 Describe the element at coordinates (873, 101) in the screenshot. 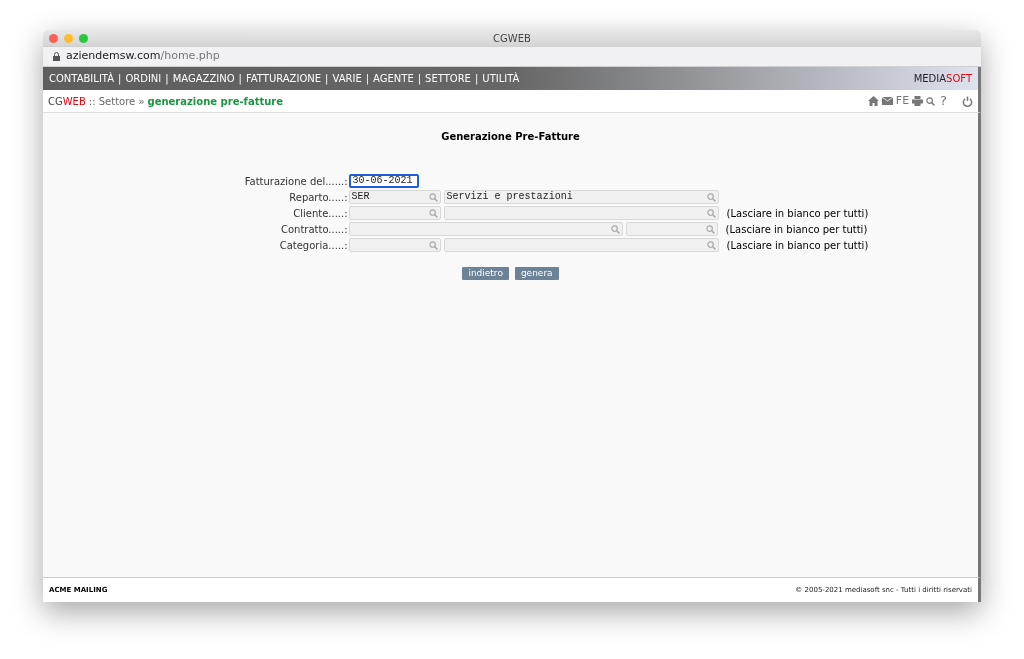

I see `home-icon` at that location.